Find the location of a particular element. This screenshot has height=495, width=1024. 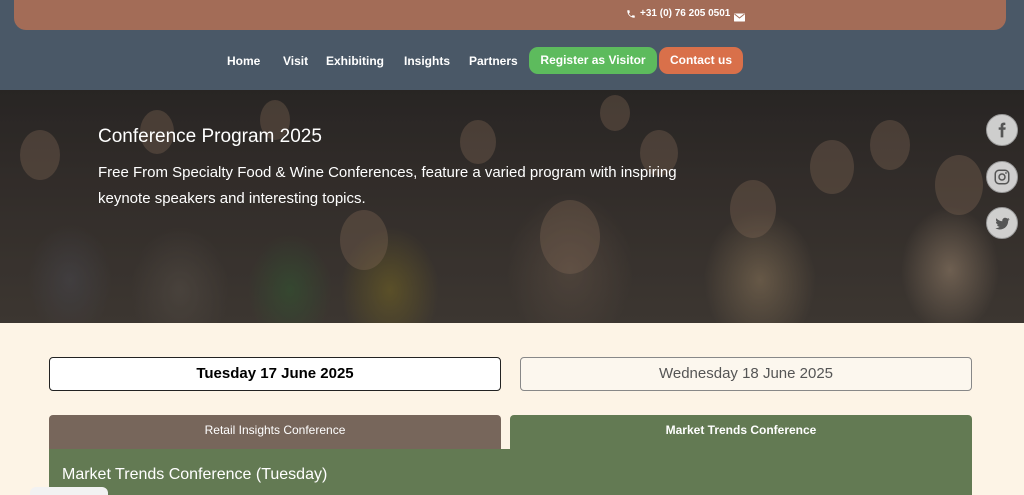

contact-us-button: Contact us is located at coordinates (701, 60).